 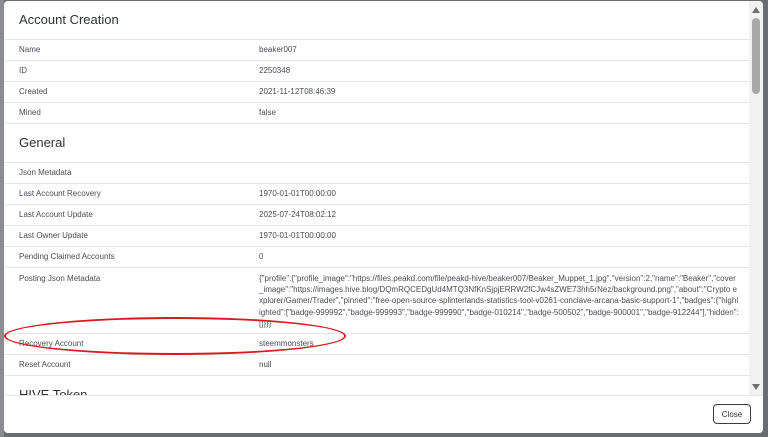 I want to click on field-value: 2021-11-12T08:46:39, so click(x=297, y=91).